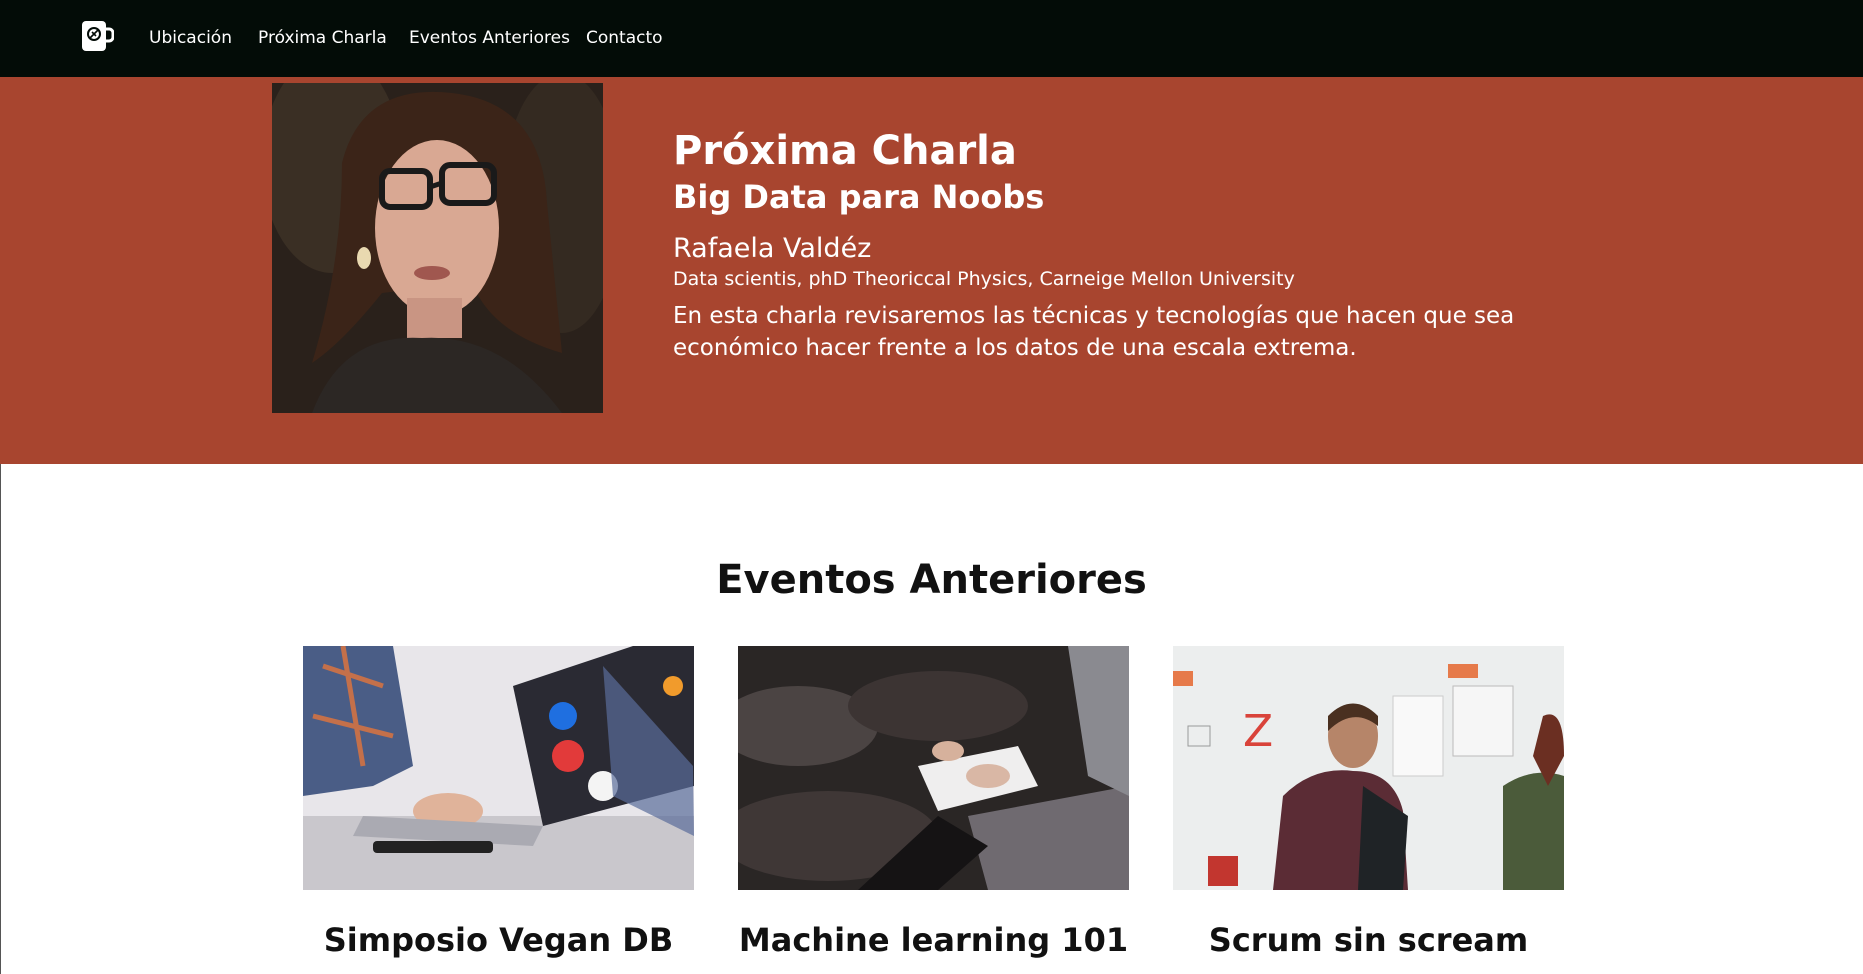 This screenshot has height=974, width=1863. What do you see at coordinates (933, 768) in the screenshot?
I see `event-image-audience` at bounding box center [933, 768].